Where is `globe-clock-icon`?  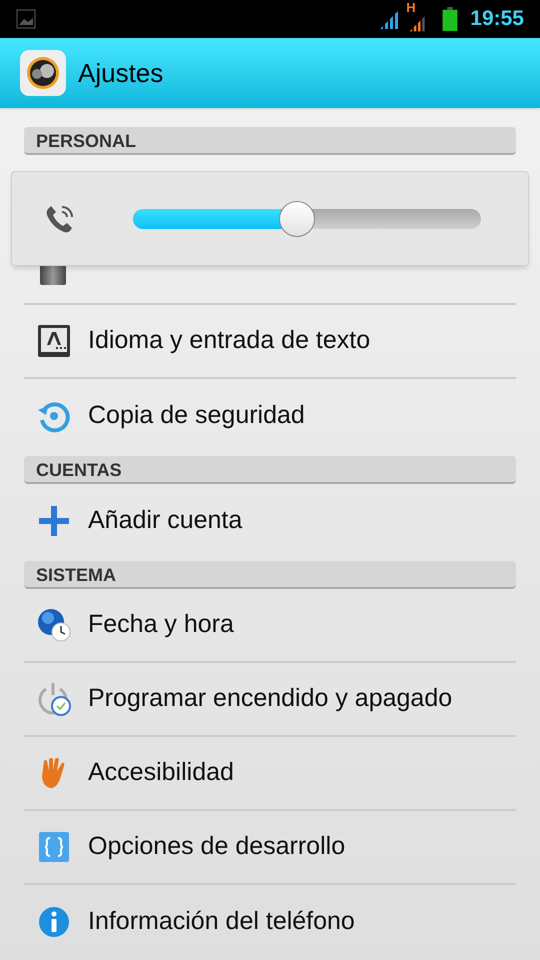
globe-clock-icon is located at coordinates (54, 625).